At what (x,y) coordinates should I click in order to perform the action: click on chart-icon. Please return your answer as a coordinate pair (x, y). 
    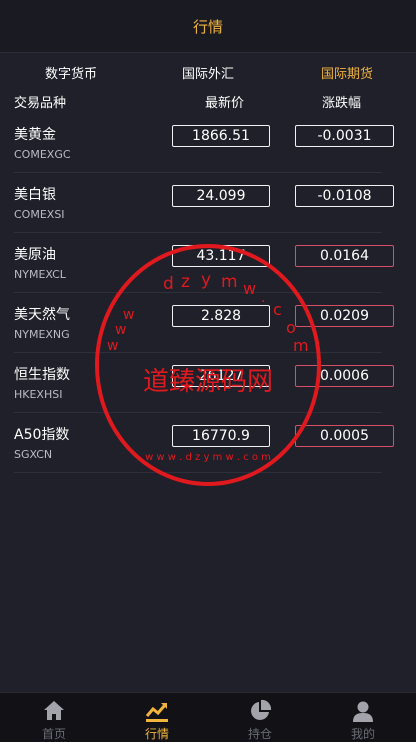
    Looking at the image, I should click on (156, 712).